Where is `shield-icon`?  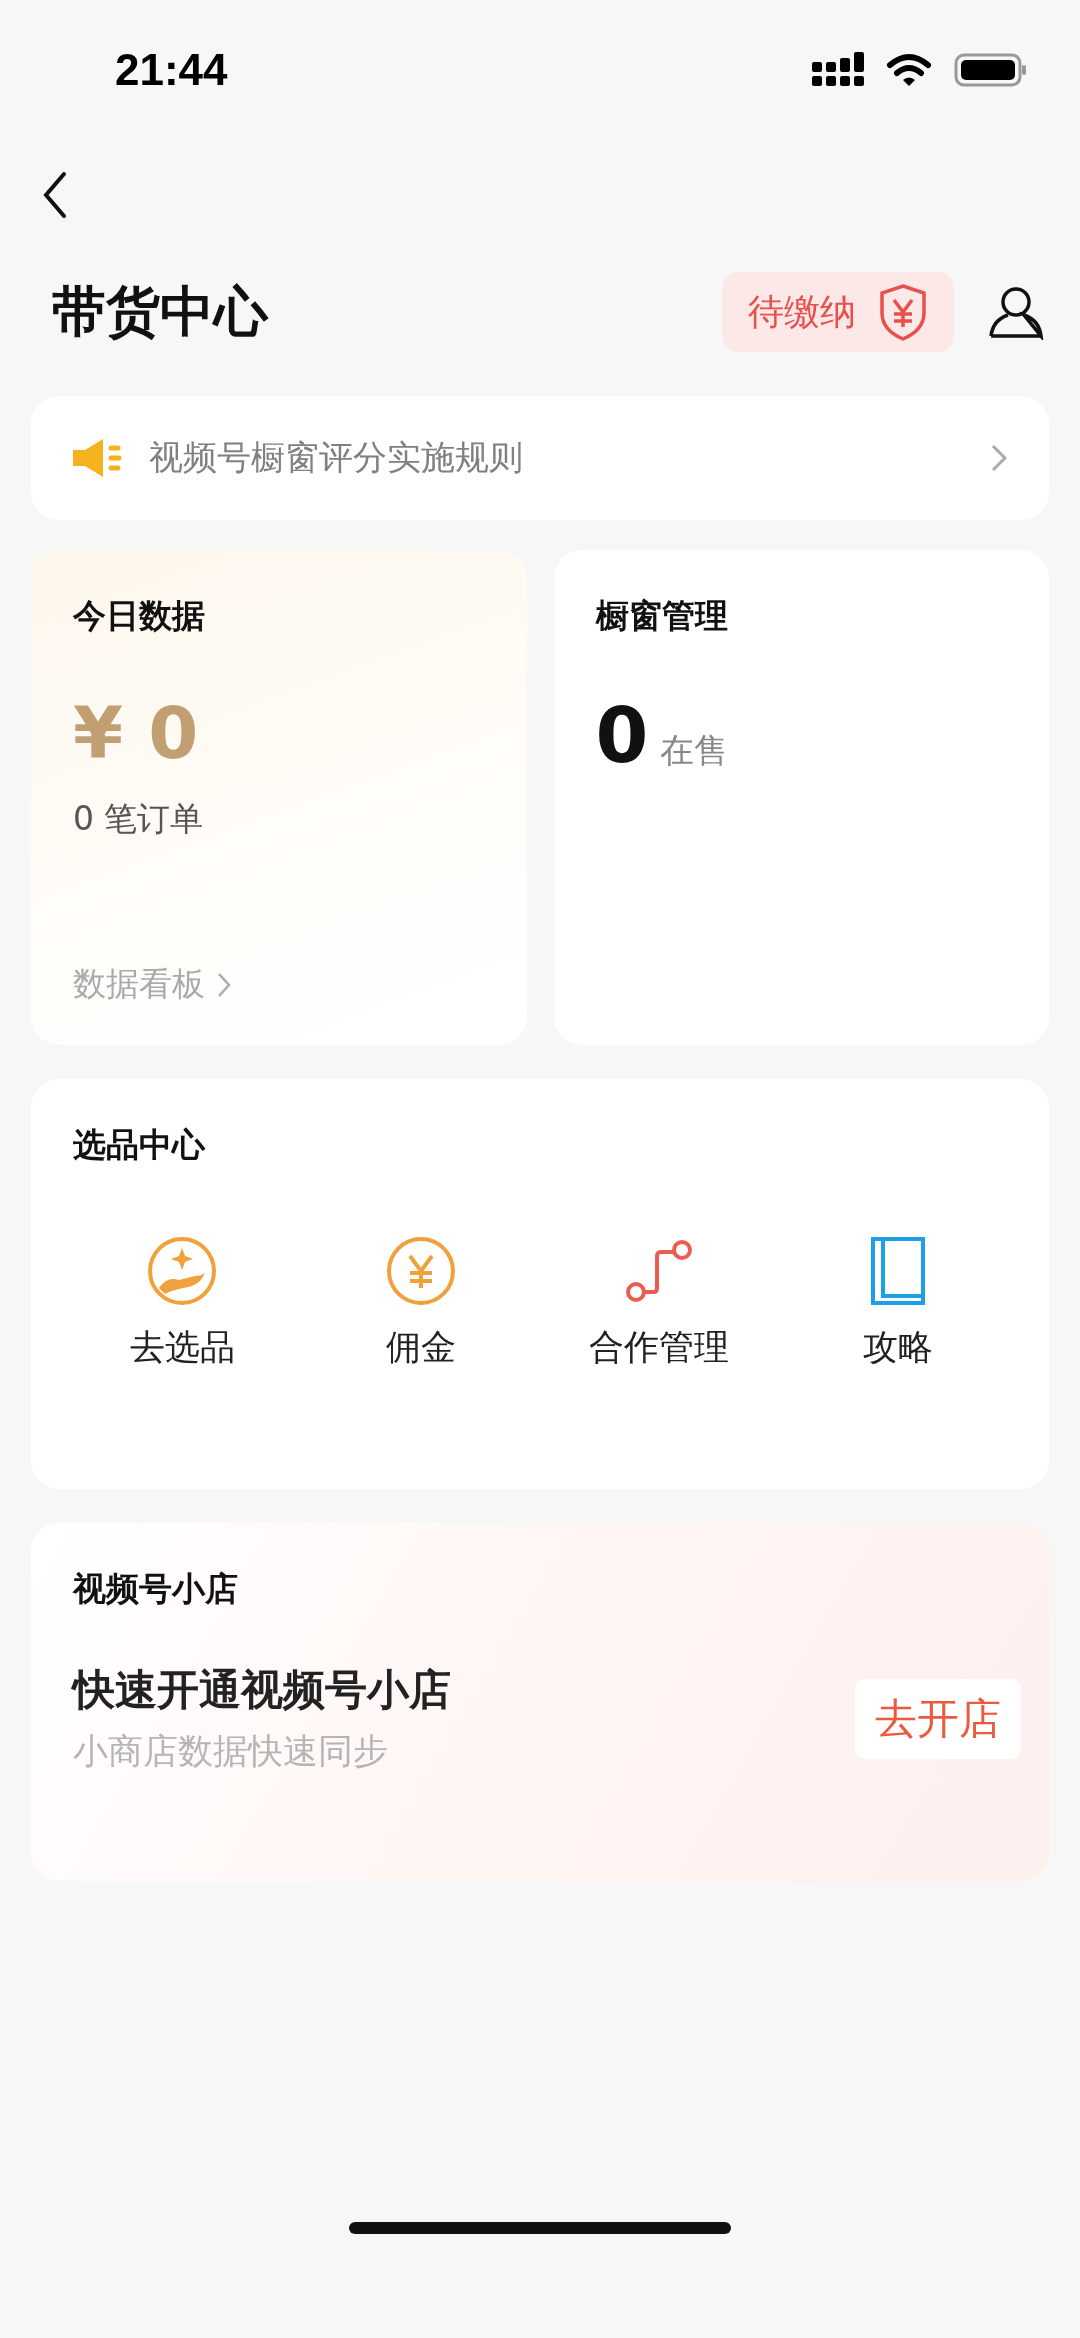 shield-icon is located at coordinates (903, 312).